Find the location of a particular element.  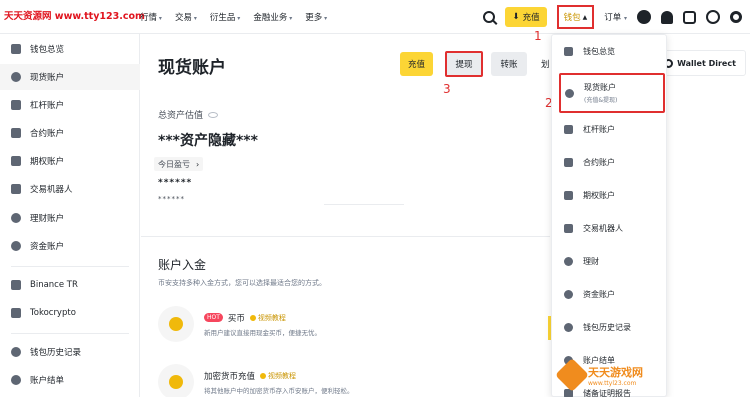

deposit-button: 充值 is located at coordinates (416, 64).